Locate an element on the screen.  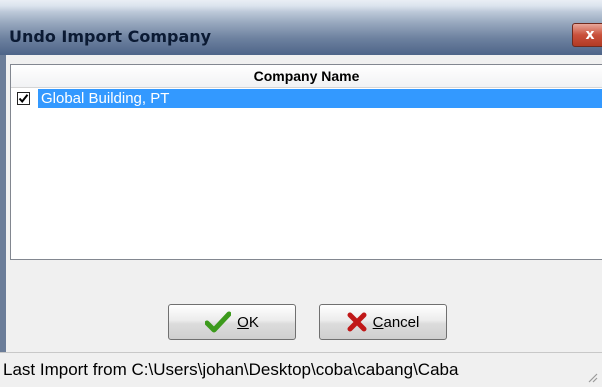
checkmark-small-icon is located at coordinates (23, 99).